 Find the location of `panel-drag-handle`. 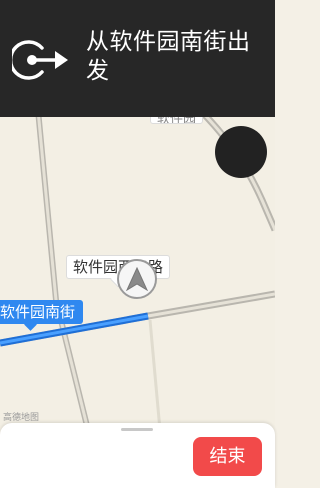

panel-drag-handle is located at coordinates (137, 429).